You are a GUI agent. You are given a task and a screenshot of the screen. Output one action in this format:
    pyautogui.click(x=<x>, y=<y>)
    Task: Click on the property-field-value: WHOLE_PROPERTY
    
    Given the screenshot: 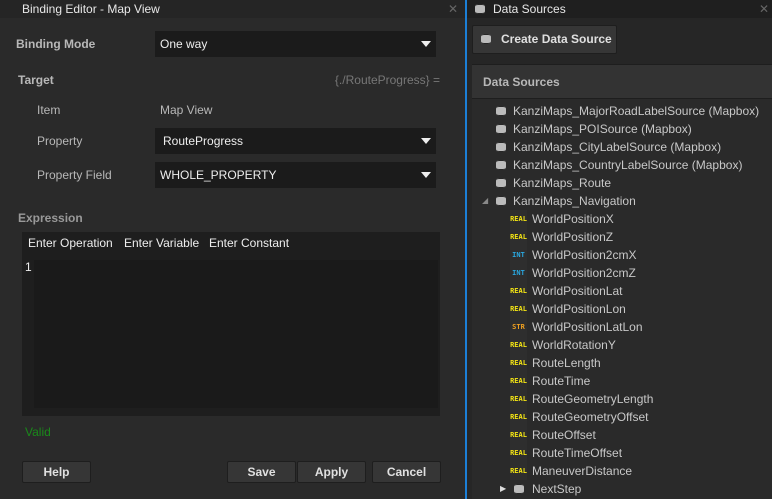 What is the action you would take?
    pyautogui.click(x=218, y=175)
    